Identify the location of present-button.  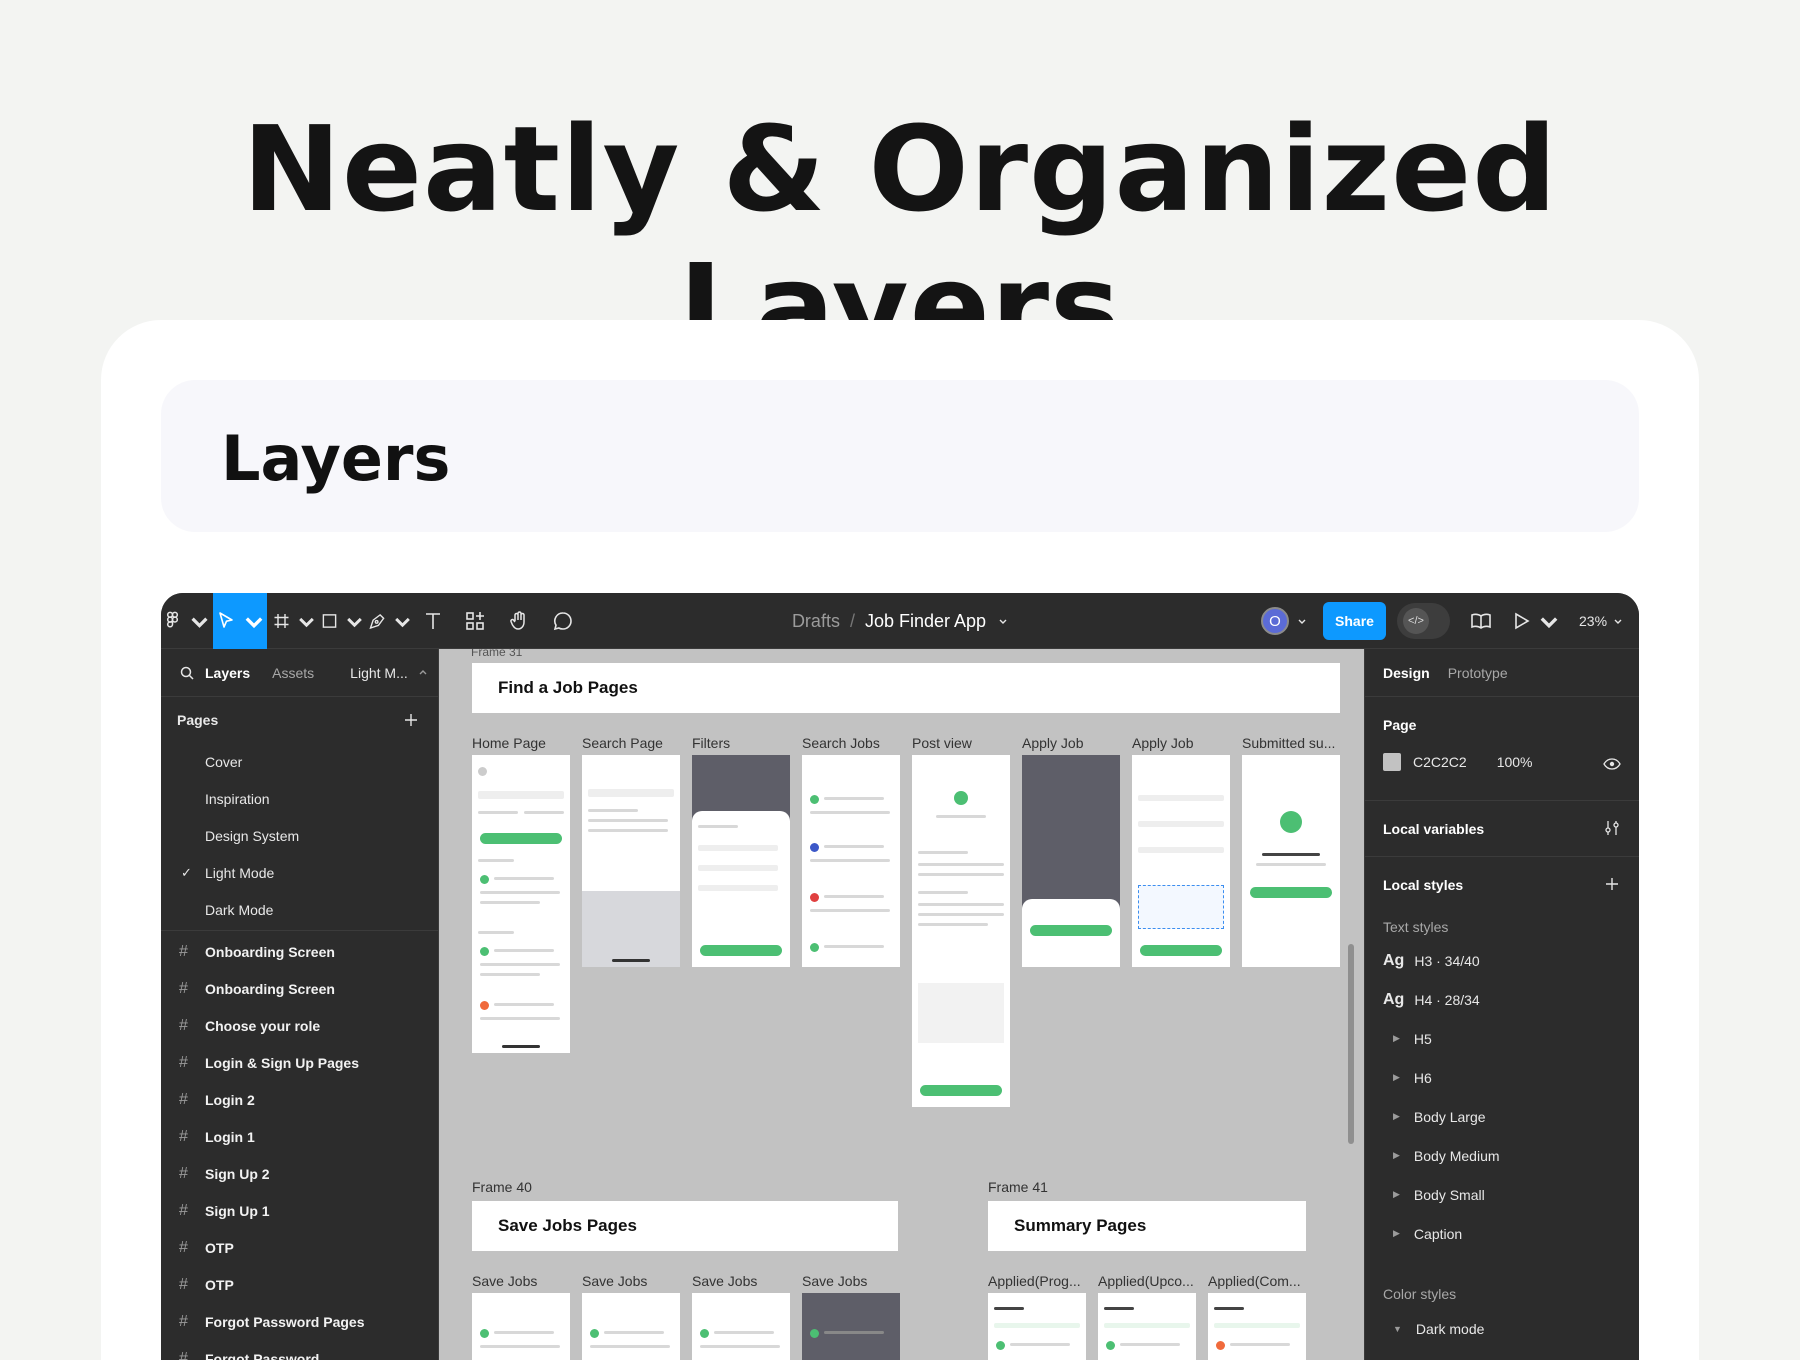
(1535, 621).